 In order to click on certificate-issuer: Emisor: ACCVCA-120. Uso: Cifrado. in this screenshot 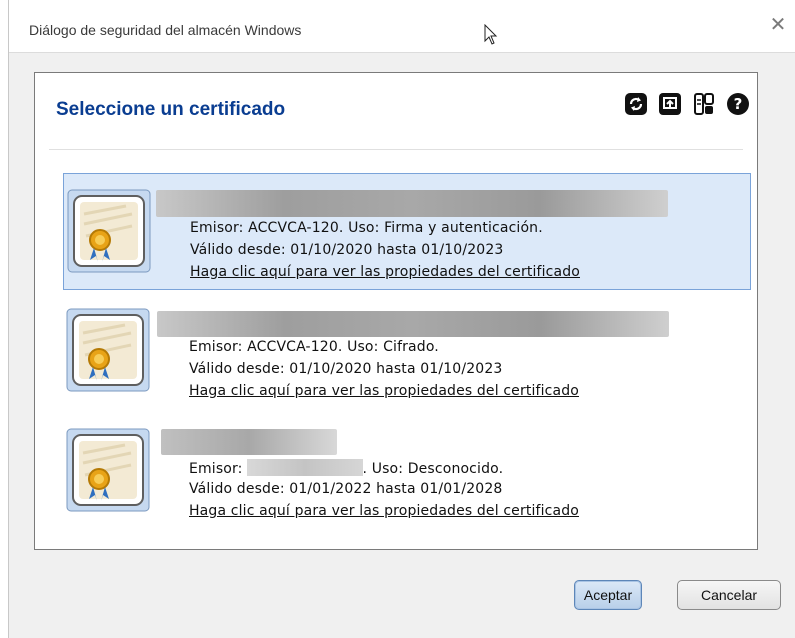, I will do `click(314, 347)`.